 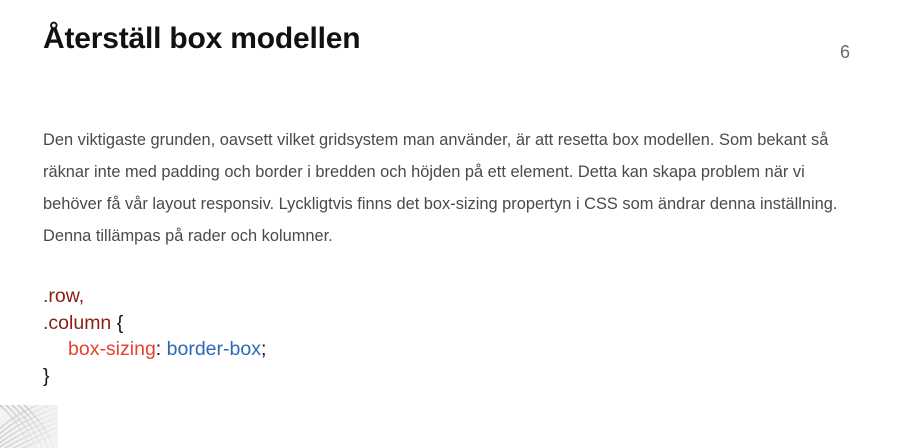 I want to click on code-open-brace: {, so click(x=120, y=322).